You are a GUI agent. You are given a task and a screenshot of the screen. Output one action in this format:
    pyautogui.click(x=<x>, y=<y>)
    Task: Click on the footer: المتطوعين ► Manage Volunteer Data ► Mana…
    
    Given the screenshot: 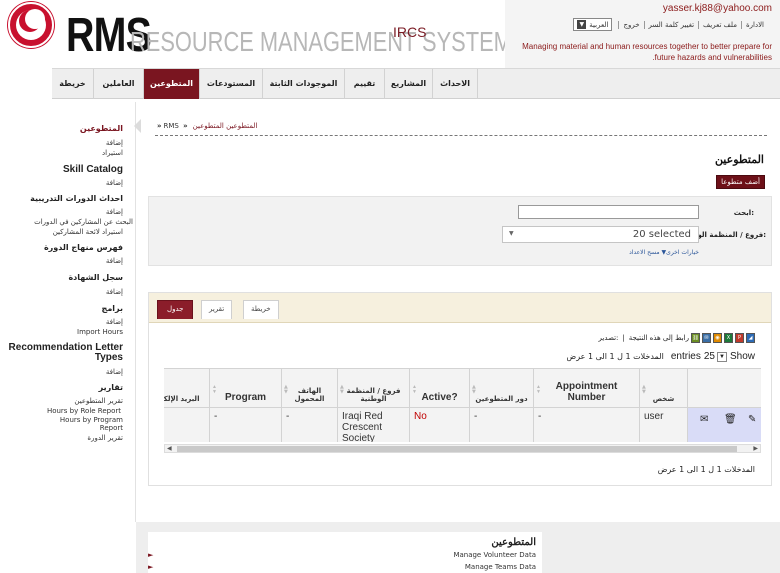 What is the action you would take?
    pyautogui.click(x=458, y=547)
    